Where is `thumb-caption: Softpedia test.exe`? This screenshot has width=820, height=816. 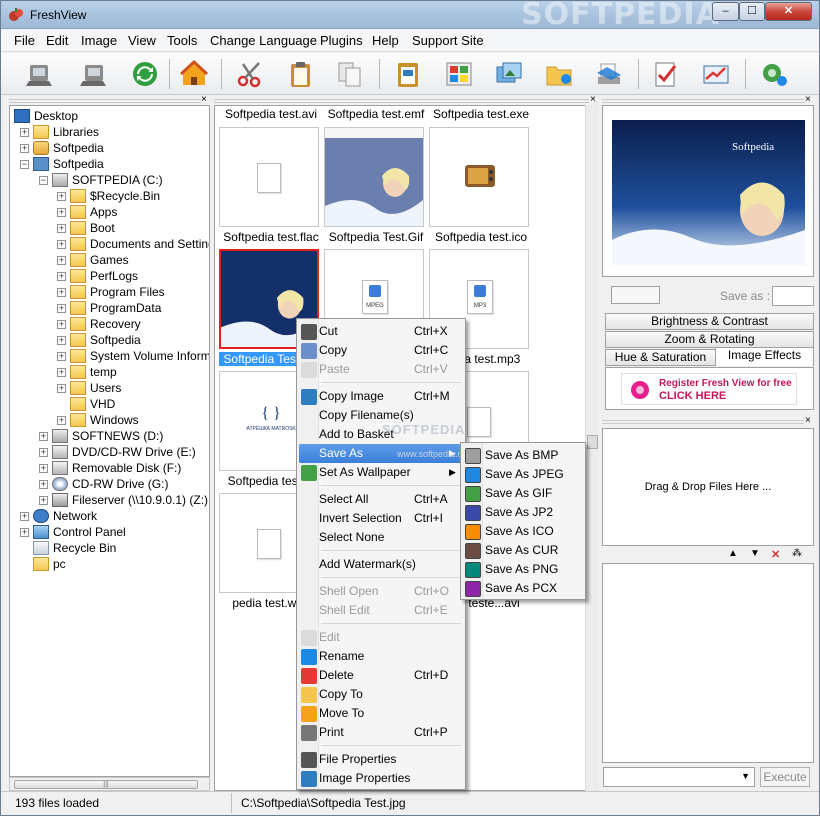
thumb-caption: Softpedia test.exe is located at coordinates (481, 114).